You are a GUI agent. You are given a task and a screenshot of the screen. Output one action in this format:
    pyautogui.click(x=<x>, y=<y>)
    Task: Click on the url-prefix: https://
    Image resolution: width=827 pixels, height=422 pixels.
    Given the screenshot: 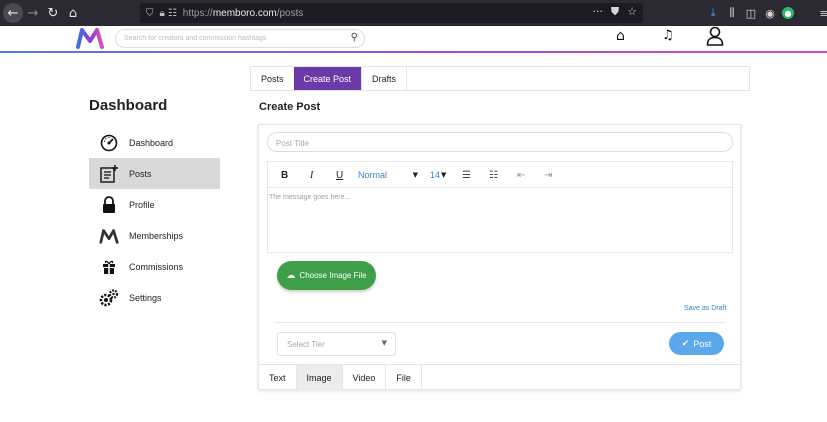 What is the action you would take?
    pyautogui.click(x=197, y=13)
    